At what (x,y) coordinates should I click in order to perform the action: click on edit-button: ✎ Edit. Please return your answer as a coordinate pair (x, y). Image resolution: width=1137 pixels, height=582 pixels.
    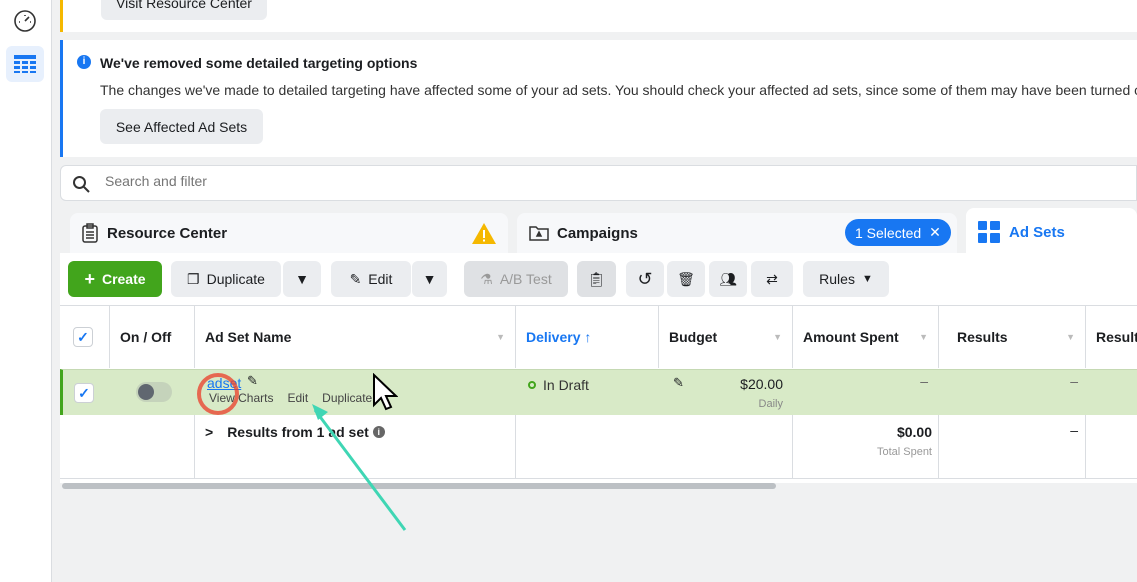
    Looking at the image, I should click on (371, 279).